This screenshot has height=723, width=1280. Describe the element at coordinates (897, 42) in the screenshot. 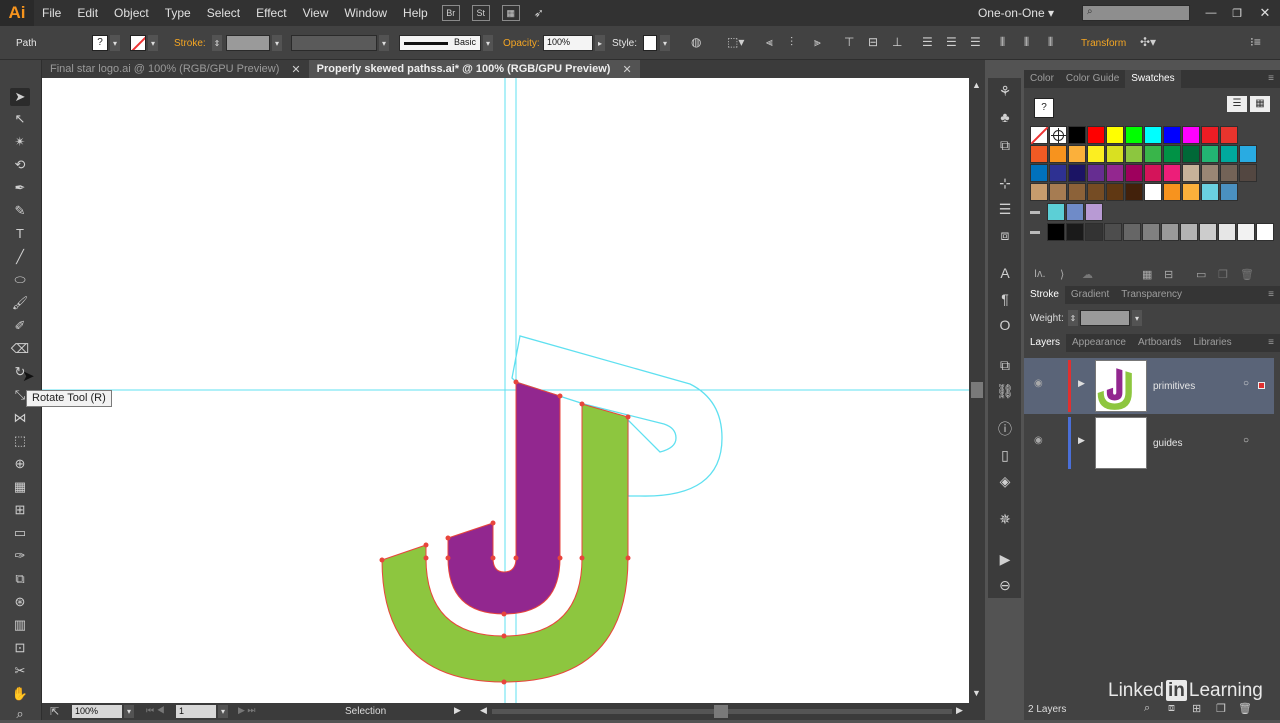

I see `align-bottom-icon: ⊥` at that location.